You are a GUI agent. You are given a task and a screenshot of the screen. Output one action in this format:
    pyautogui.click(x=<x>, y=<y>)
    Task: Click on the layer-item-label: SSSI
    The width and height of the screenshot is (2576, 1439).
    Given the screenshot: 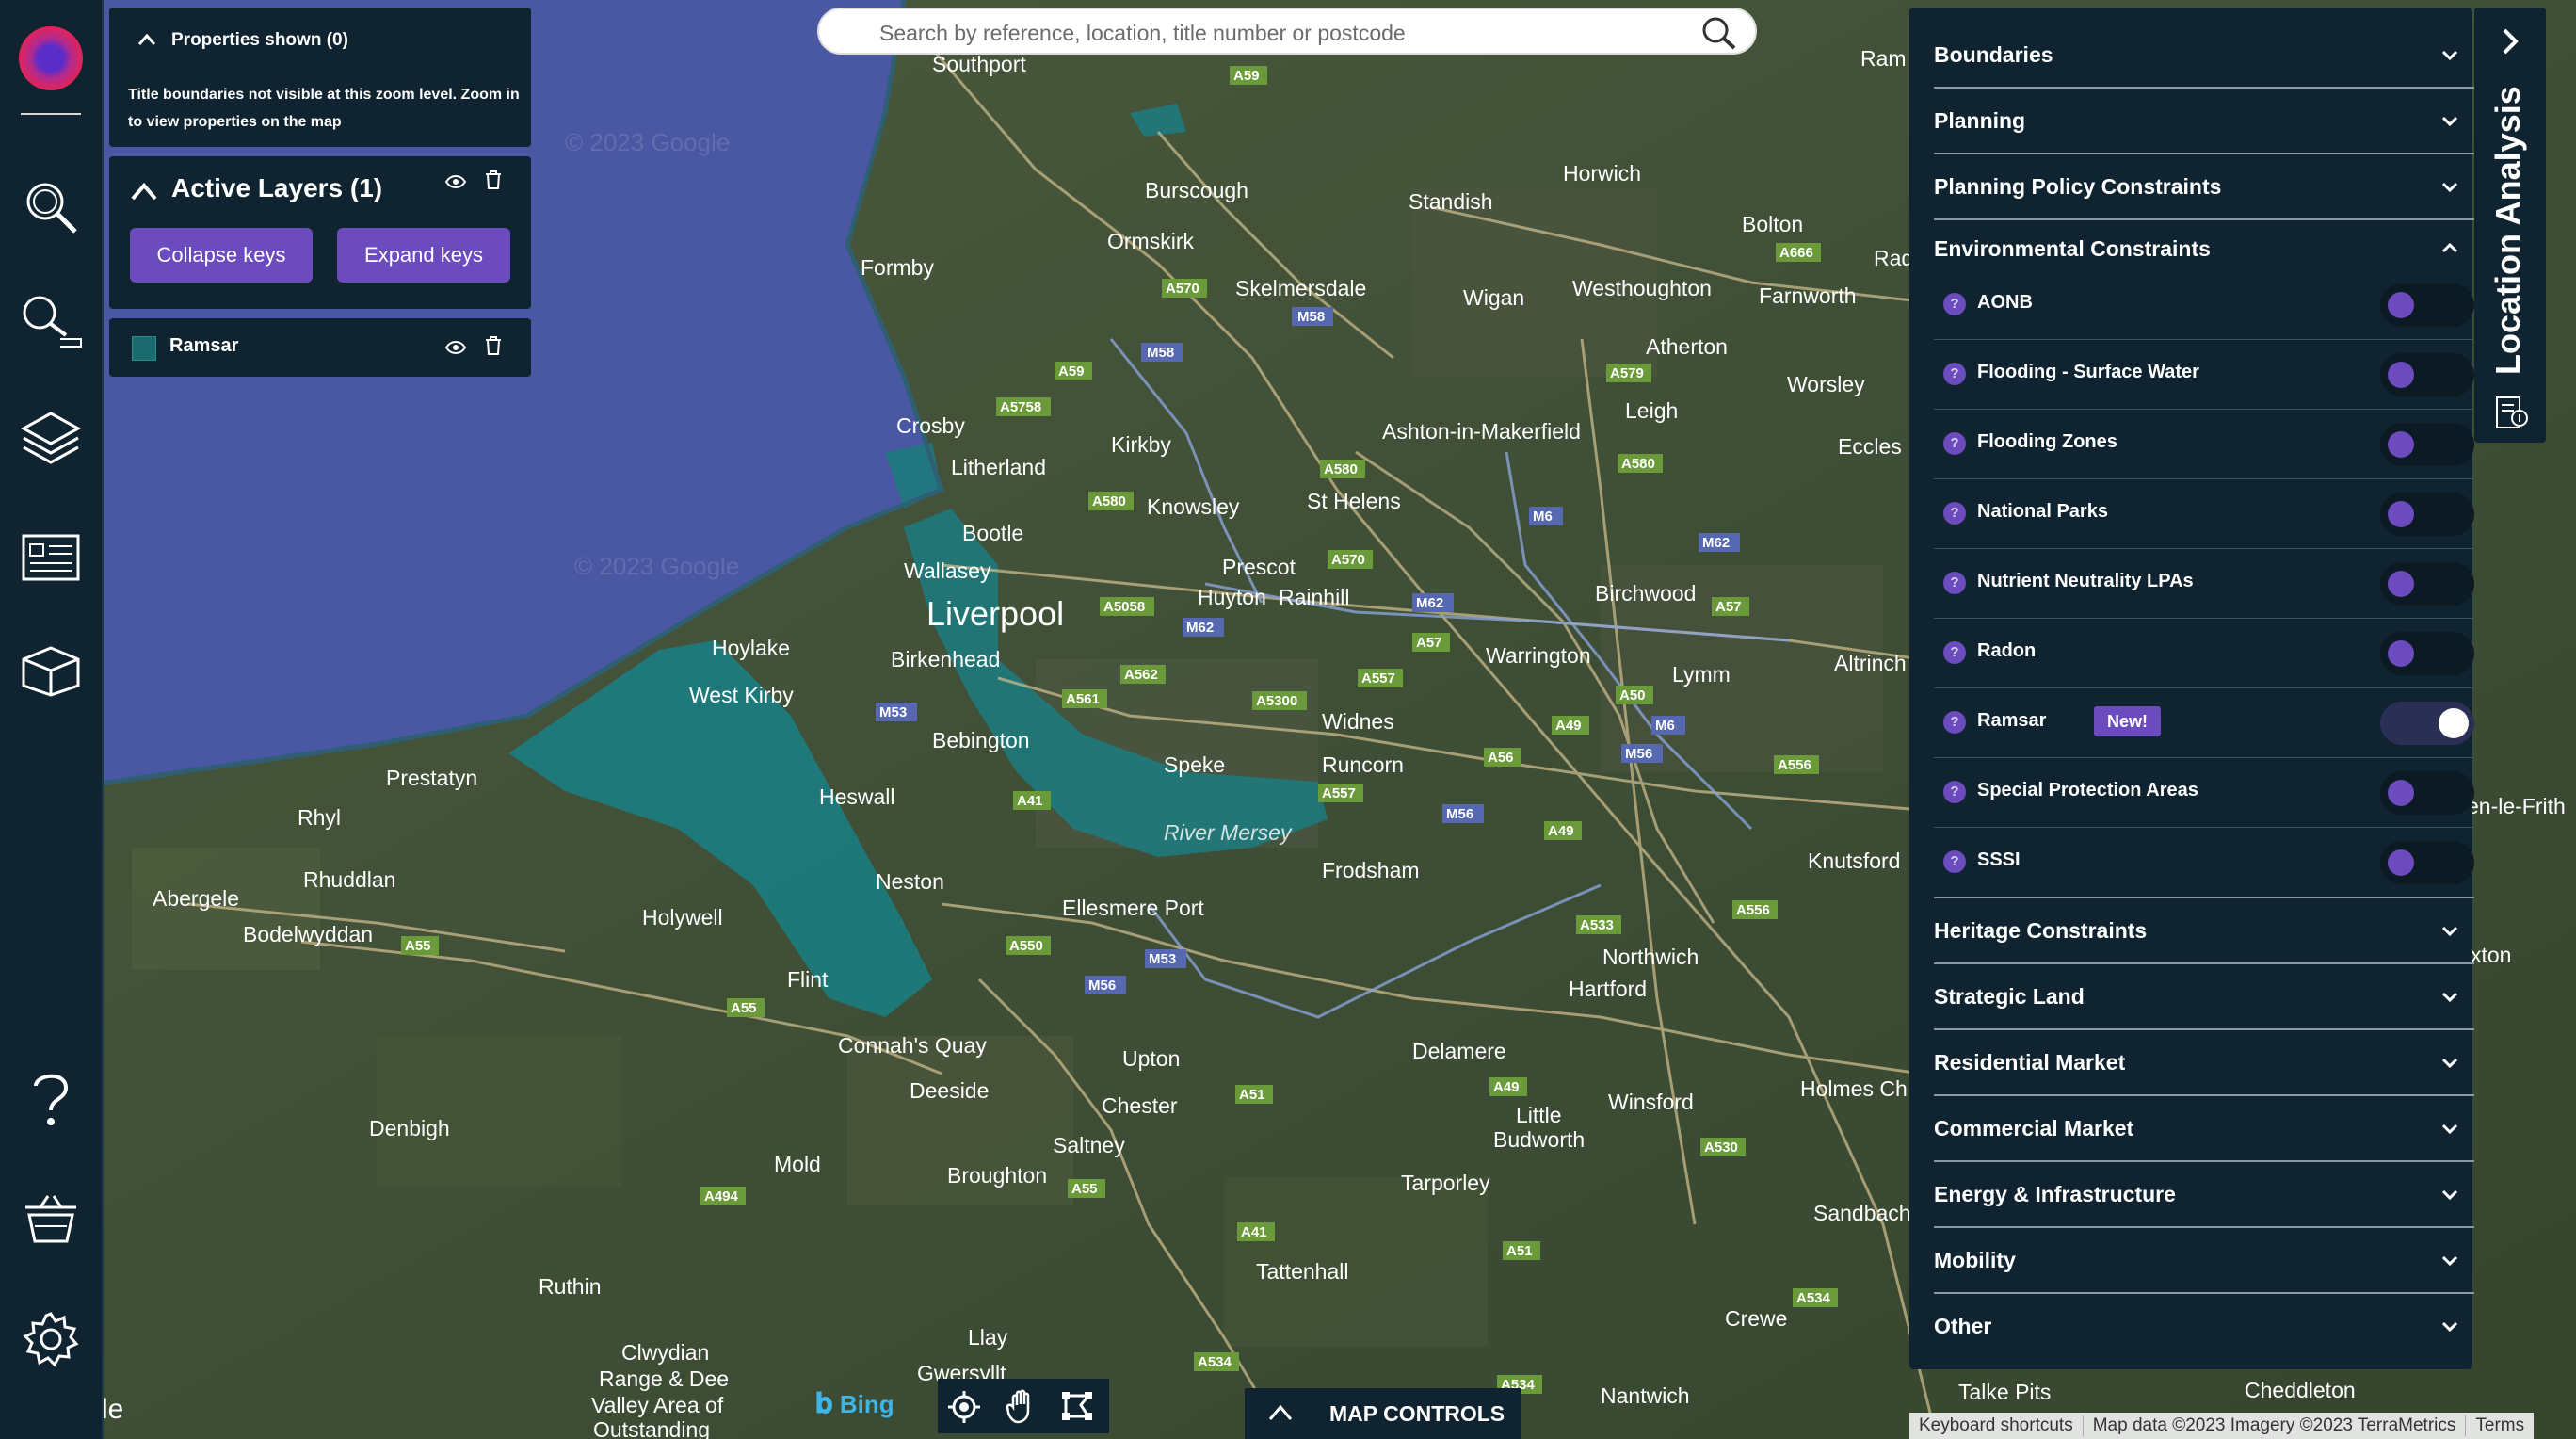 What is the action you would take?
    pyautogui.click(x=1999, y=859)
    